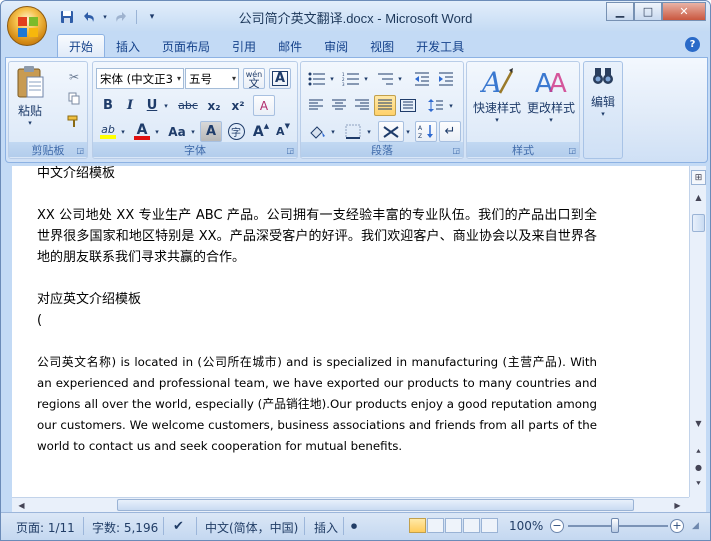 This screenshot has width=711, height=541. What do you see at coordinates (497, 98) in the screenshot?
I see `quick-styles-button: A 快速样式 ▾` at bounding box center [497, 98].